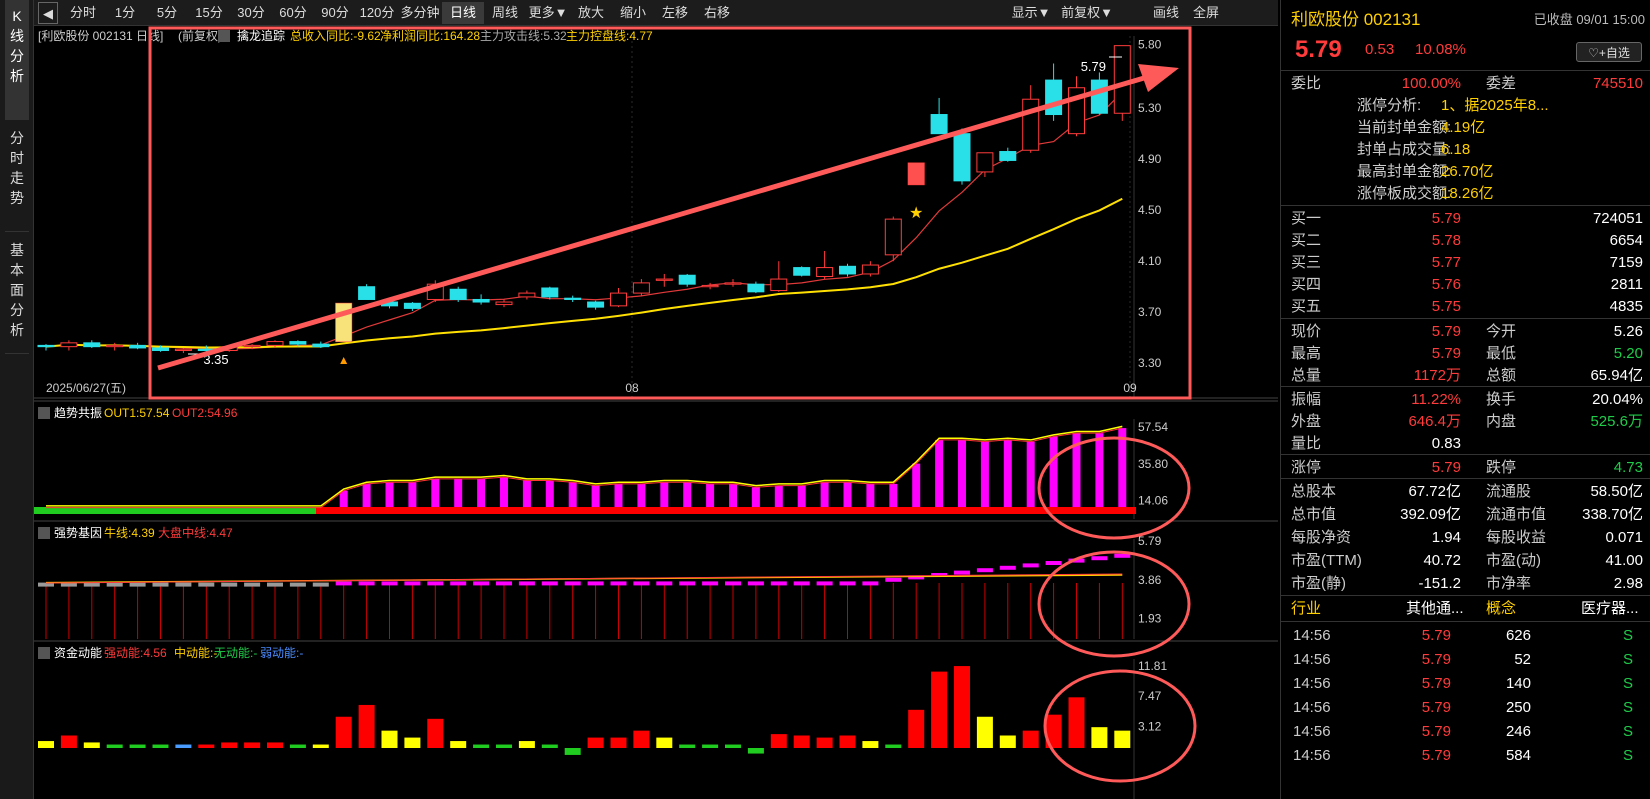 The width and height of the screenshot is (1650, 799). What do you see at coordinates (1465, 263) in the screenshot?
I see `buy-row: 买三 5.77 7159` at bounding box center [1465, 263].